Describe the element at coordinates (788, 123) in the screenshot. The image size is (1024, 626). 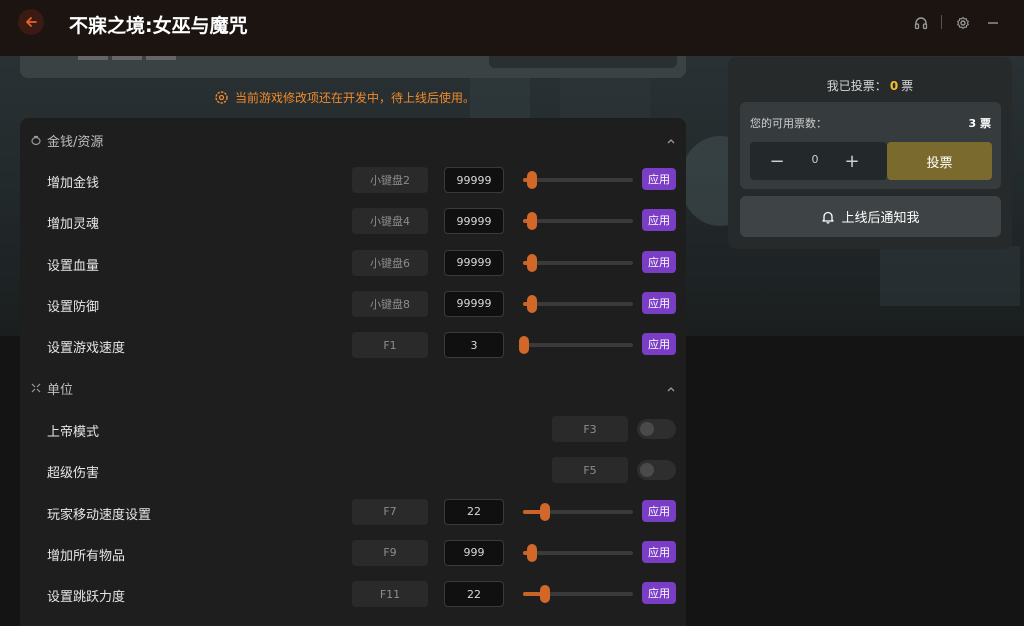
I see `available-votes-label: 您的可用票数：` at that location.